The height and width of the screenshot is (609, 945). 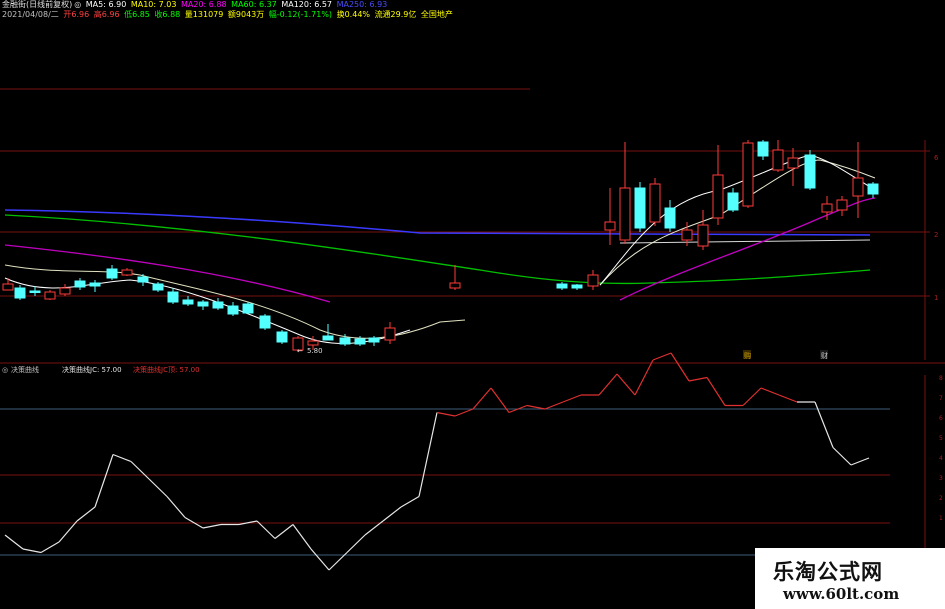 What do you see at coordinates (315, 351) in the screenshot?
I see `low-price-label: 5.80` at bounding box center [315, 351].